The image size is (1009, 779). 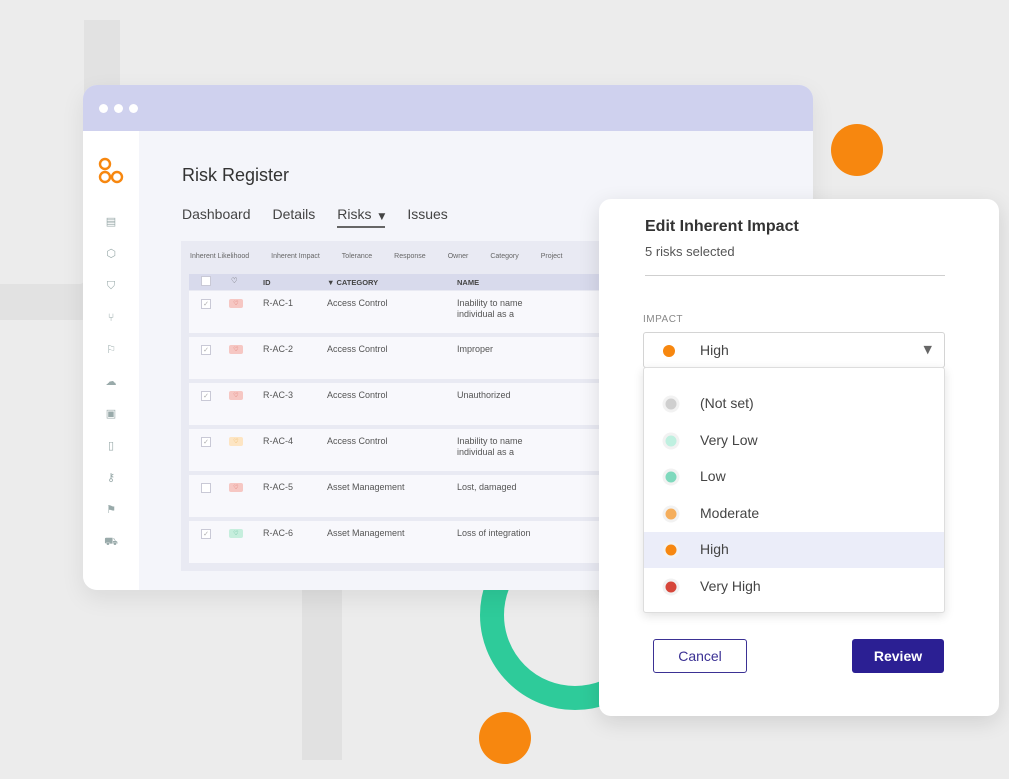 I want to click on risk-id: R-AC-1, so click(x=278, y=303).